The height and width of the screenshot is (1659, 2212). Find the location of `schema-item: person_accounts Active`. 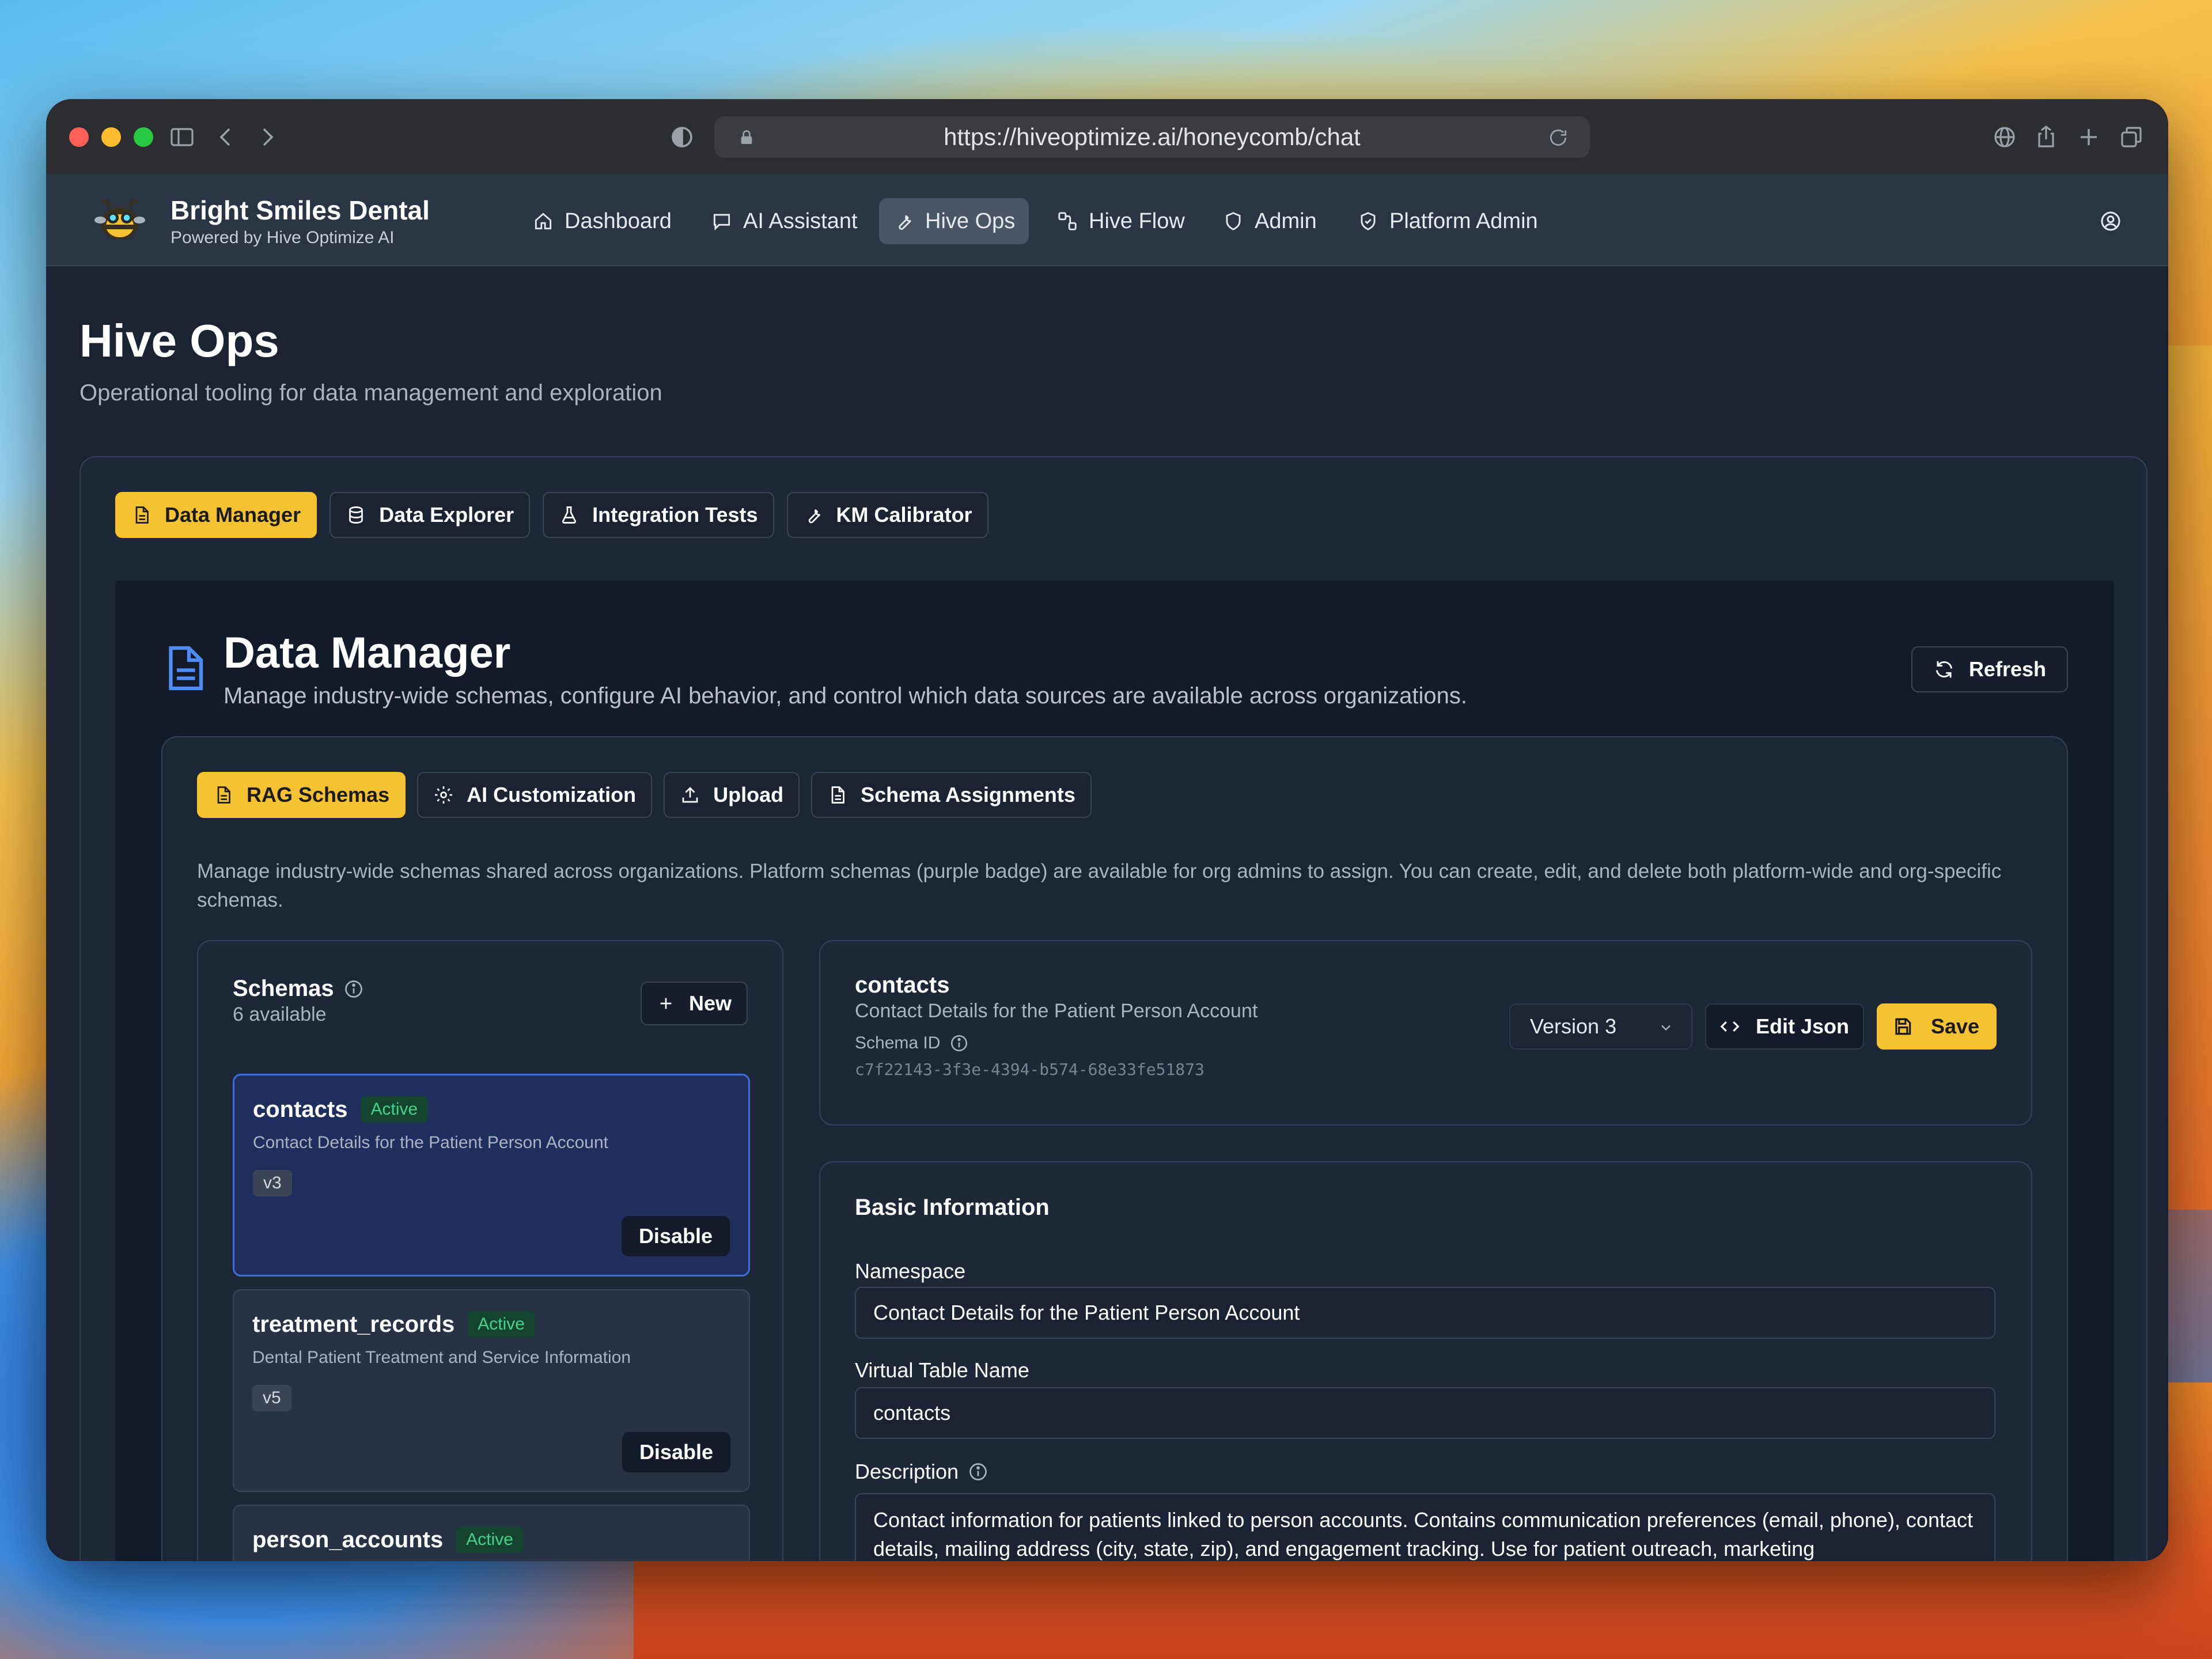

schema-item: person_accounts Active is located at coordinates (491, 1533).